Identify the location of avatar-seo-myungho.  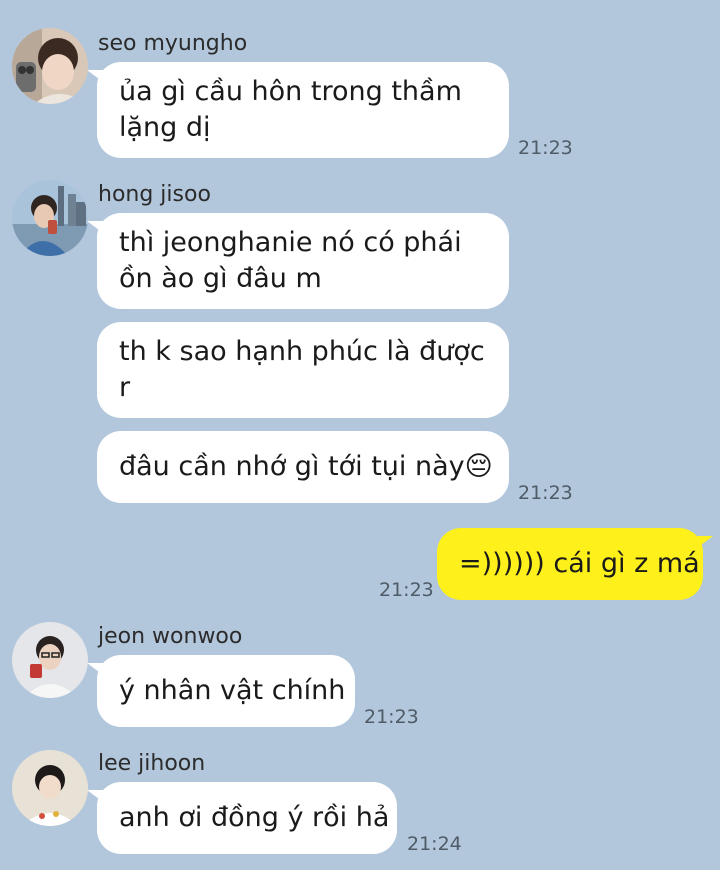
(50, 66).